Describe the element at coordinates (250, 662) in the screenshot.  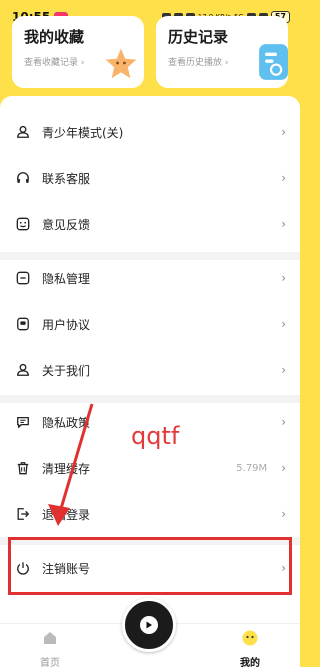
I see `nav-mine-label: 我的` at that location.